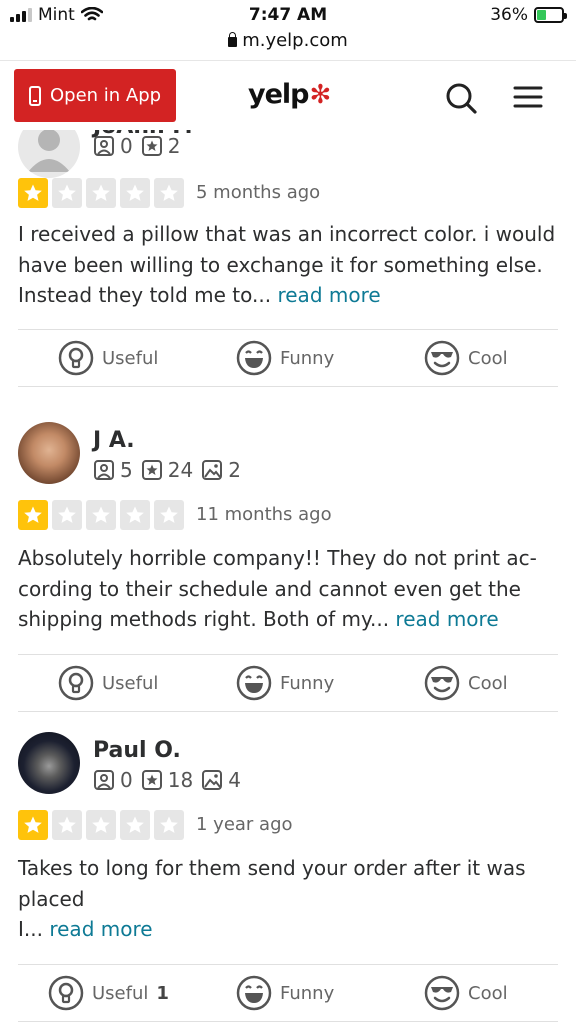 Image resolution: width=576 pixels, height=1024 pixels. I want to click on photo-count: 2, so click(221, 470).